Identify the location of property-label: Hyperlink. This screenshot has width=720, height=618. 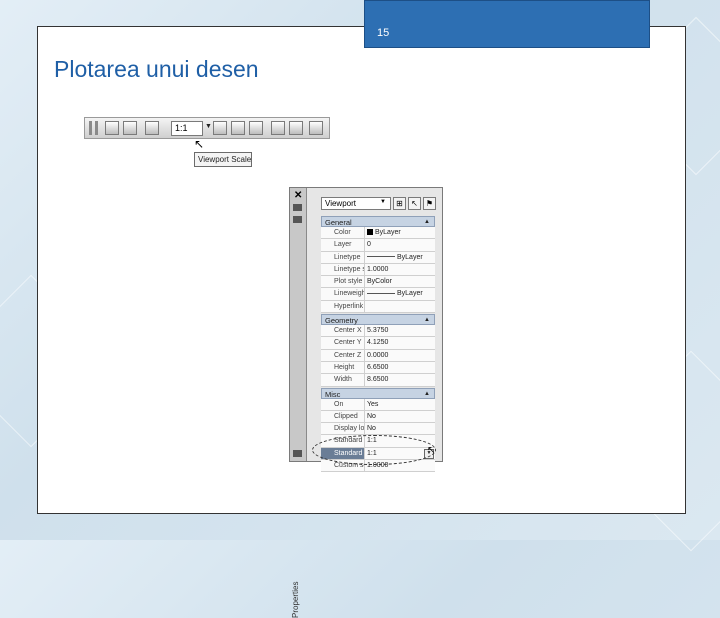
(343, 306).